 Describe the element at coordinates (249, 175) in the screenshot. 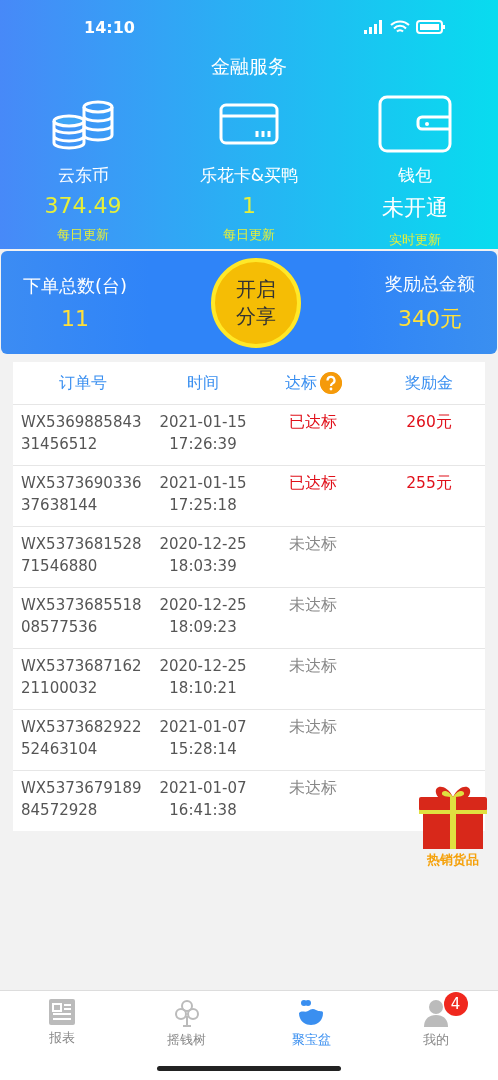

I see `service-label: 乐花卡&买鸭` at that location.